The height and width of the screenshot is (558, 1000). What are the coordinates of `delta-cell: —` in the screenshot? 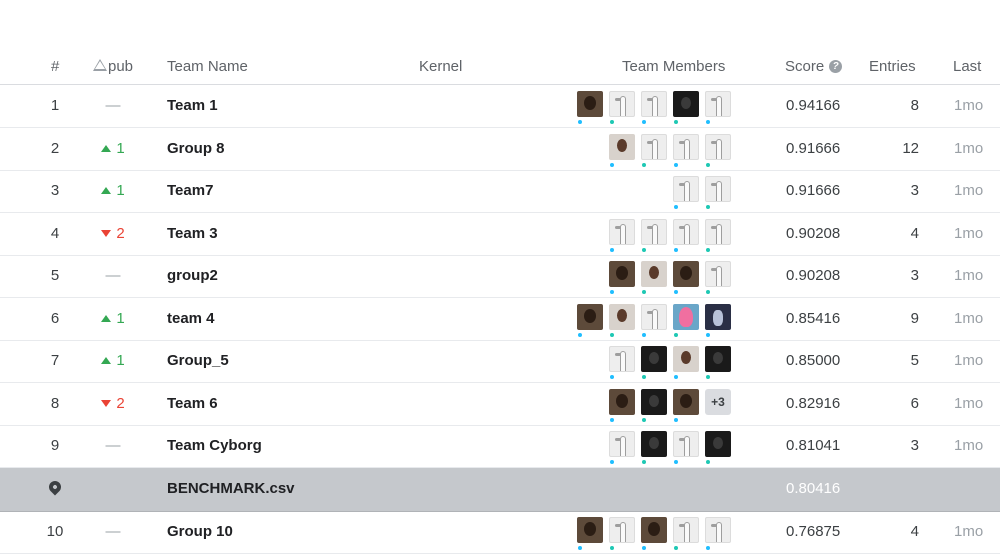 It's located at (113, 105).